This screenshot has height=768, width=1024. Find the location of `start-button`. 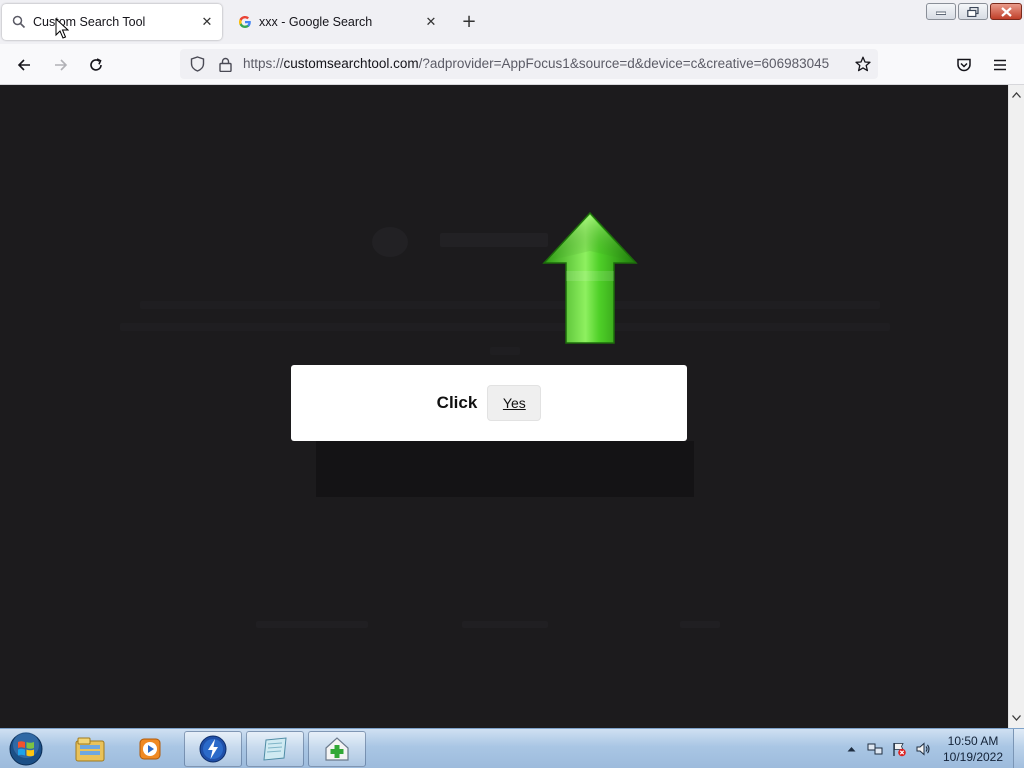

start-button is located at coordinates (26, 749).